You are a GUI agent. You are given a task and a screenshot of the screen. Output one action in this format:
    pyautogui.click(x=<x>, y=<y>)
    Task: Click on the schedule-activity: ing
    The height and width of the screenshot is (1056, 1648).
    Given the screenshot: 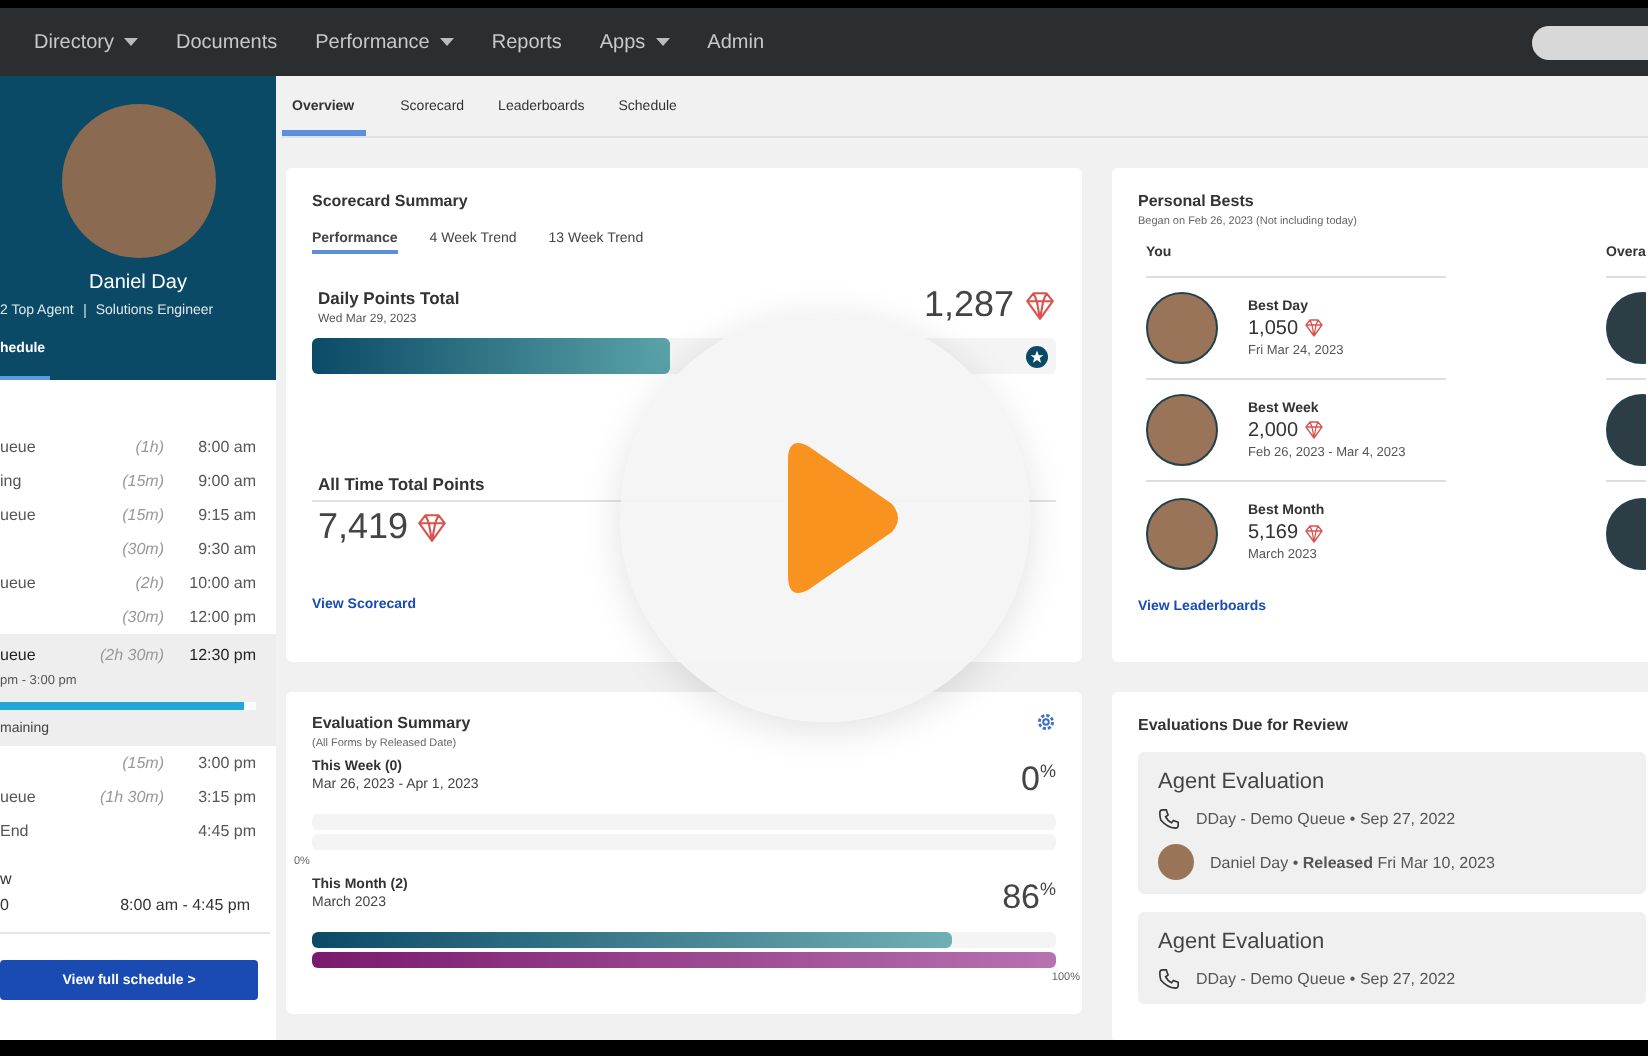 What is the action you would take?
    pyautogui.click(x=12, y=481)
    